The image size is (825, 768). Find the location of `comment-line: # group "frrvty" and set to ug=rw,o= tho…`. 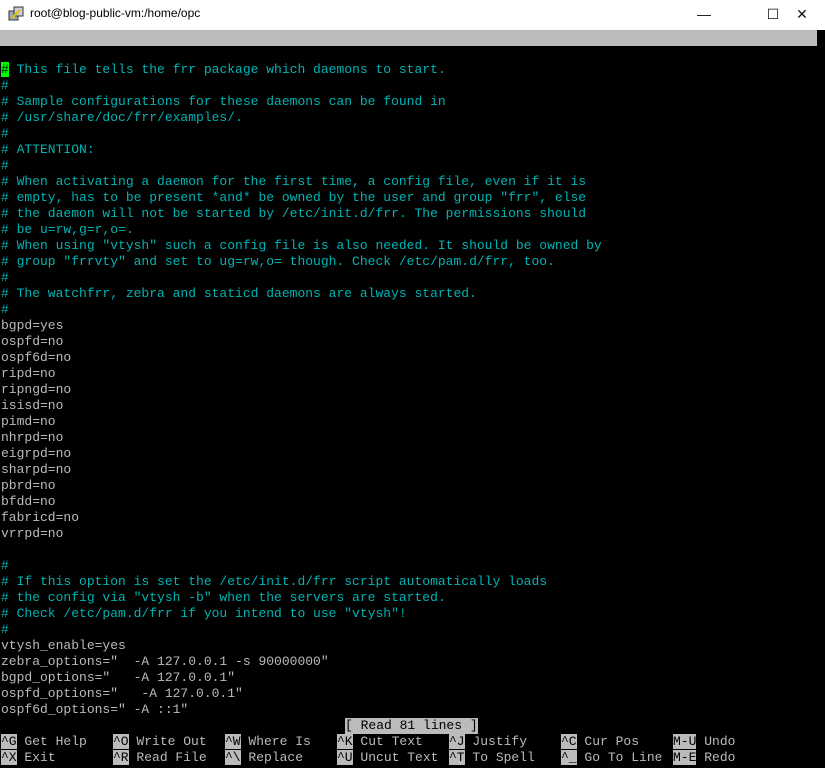

comment-line: # group "frrvty" and set to ug=rw,o= tho… is located at coordinates (278, 261).